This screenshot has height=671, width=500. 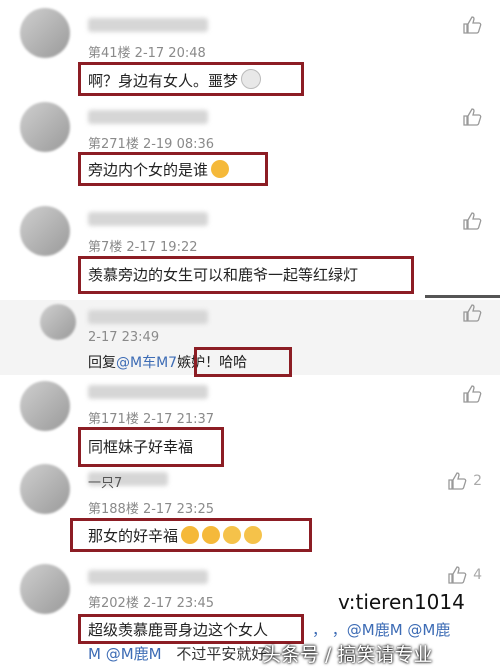 What do you see at coordinates (250, 150) in the screenshot?
I see `comment-item: 第271楼 2-19 08:36 旁边内个女的是谁` at bounding box center [250, 150].